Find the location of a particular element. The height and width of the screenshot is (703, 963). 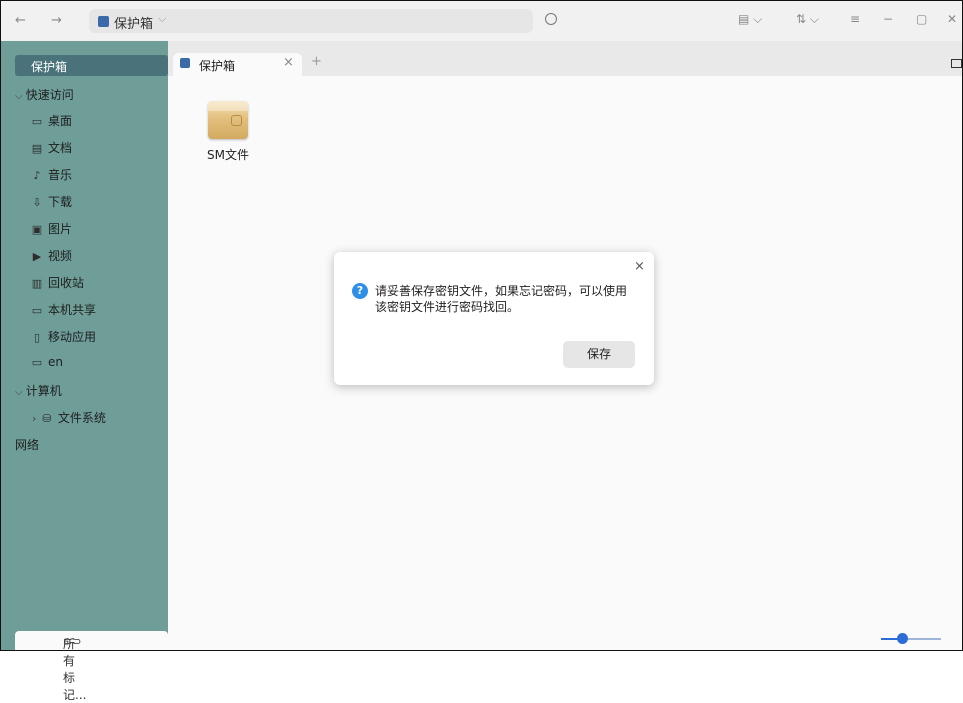

tab-close-icon: × is located at coordinates (288, 62).